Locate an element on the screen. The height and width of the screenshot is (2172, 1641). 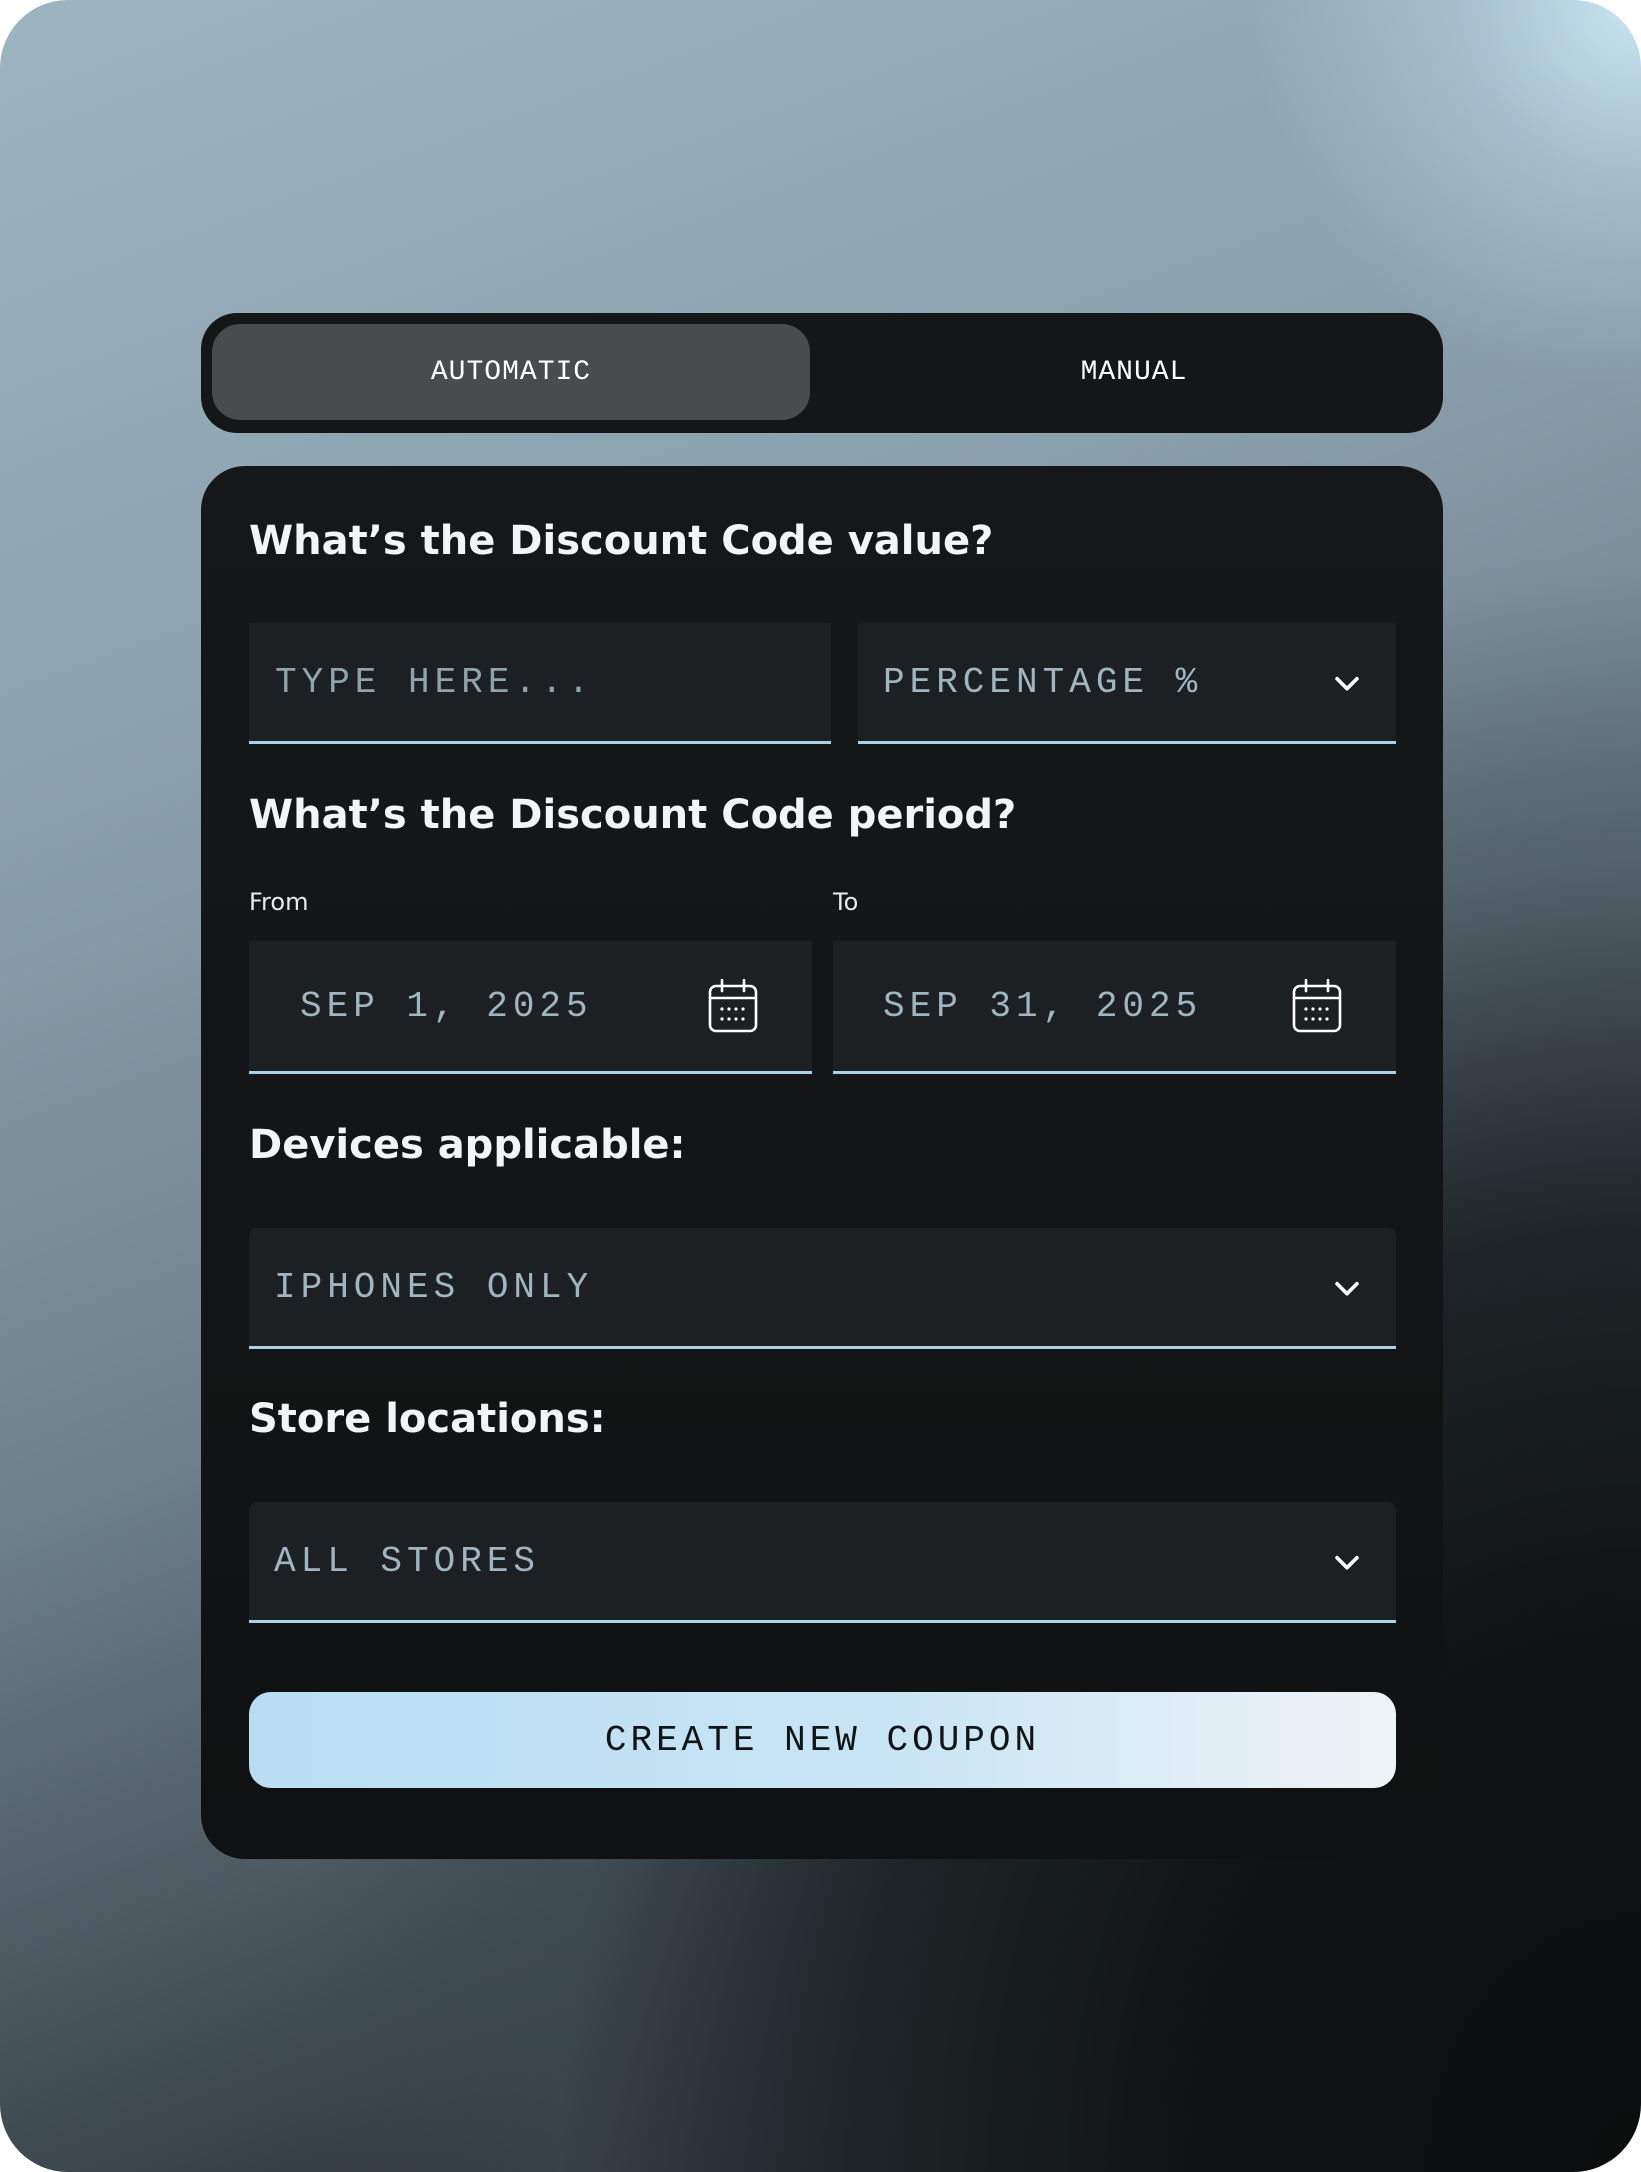
discount-type-select: PERCENTAGE % is located at coordinates (1127, 683).